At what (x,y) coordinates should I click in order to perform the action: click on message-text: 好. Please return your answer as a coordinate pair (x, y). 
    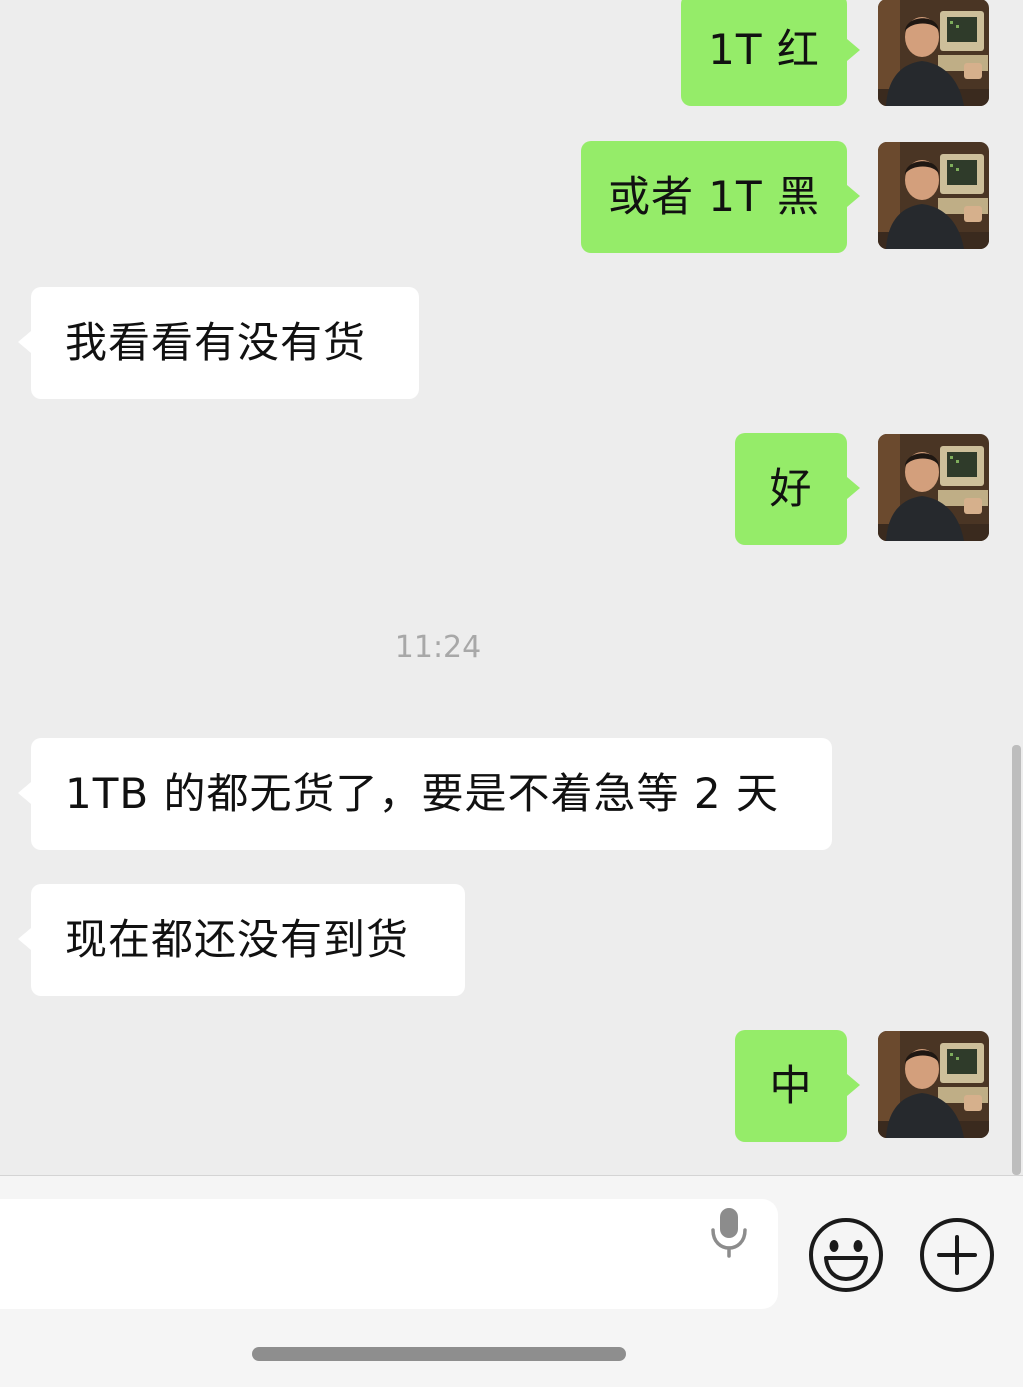
    Looking at the image, I should click on (791, 488).